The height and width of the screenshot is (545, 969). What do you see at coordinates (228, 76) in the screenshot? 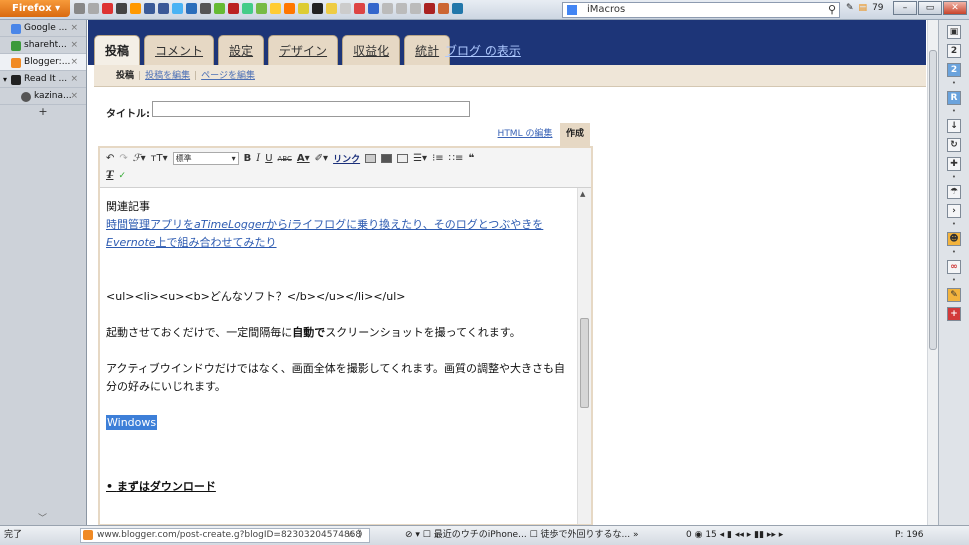
I see `subtab-edit-pages: ページを編集` at bounding box center [228, 76].